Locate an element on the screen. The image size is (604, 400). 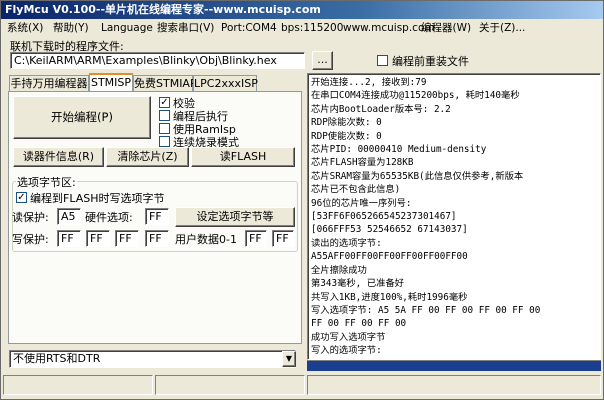
log-line: A55AFF00FF00FF00FF00FF00FF00 is located at coordinates (389, 257).